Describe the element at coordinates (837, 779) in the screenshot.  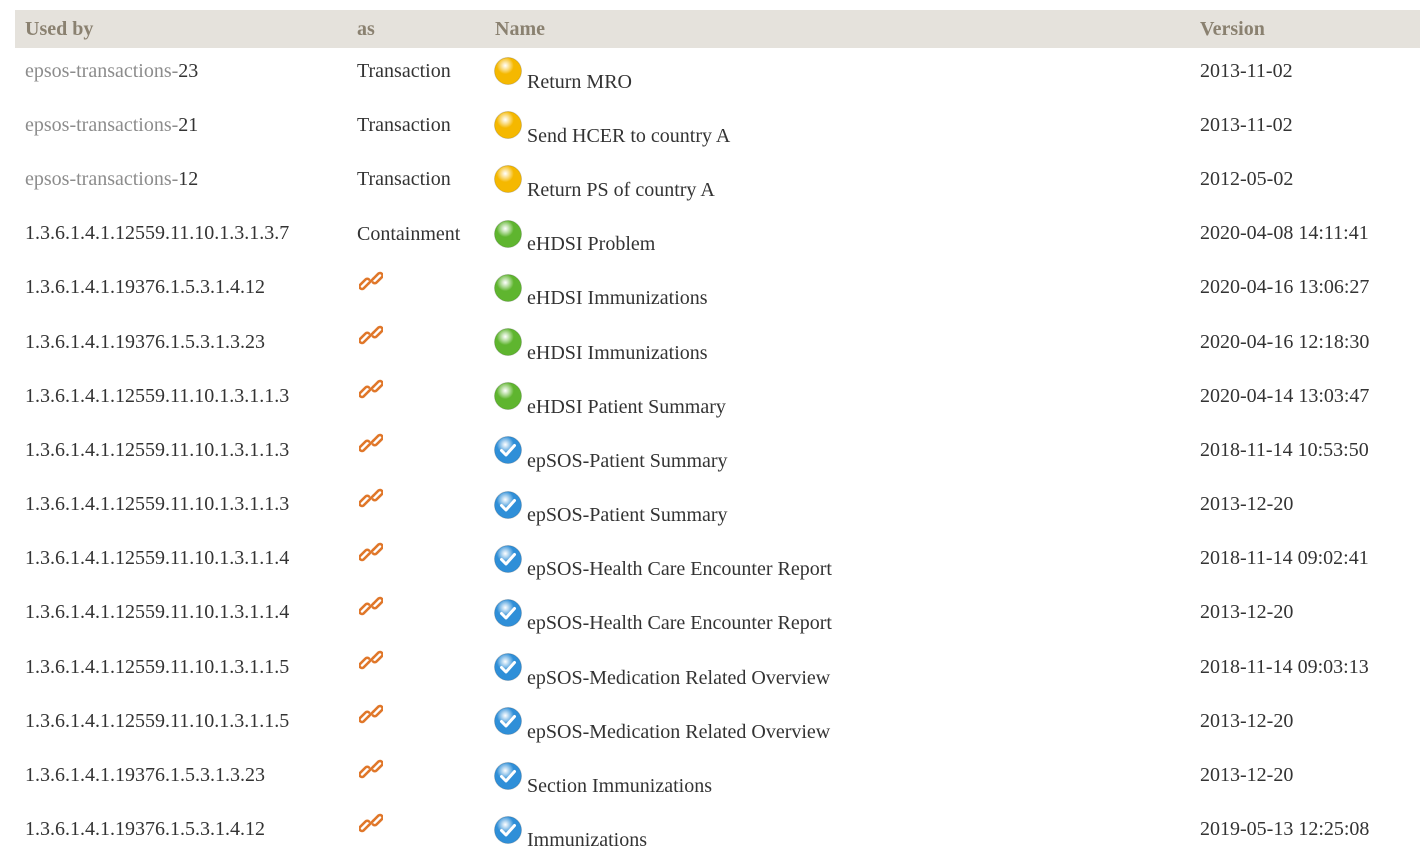
I see `name-cell: Section Immunizations` at that location.